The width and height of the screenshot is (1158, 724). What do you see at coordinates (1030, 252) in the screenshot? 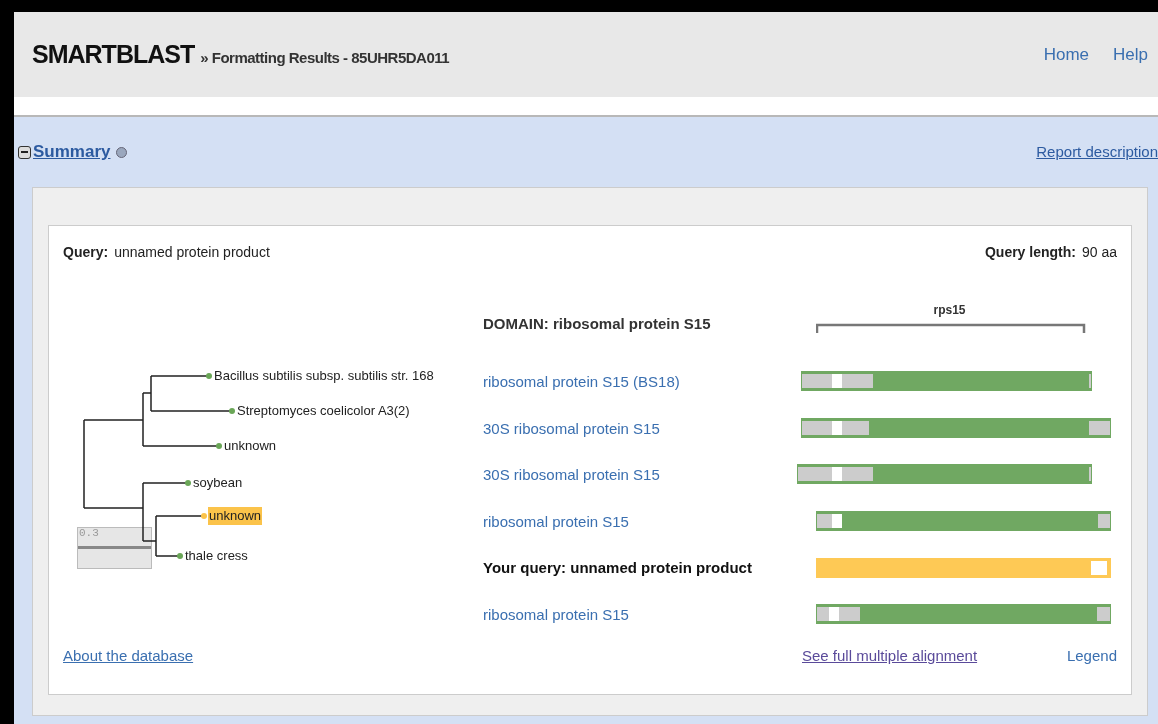
I see `query-length-label: Query length:` at bounding box center [1030, 252].